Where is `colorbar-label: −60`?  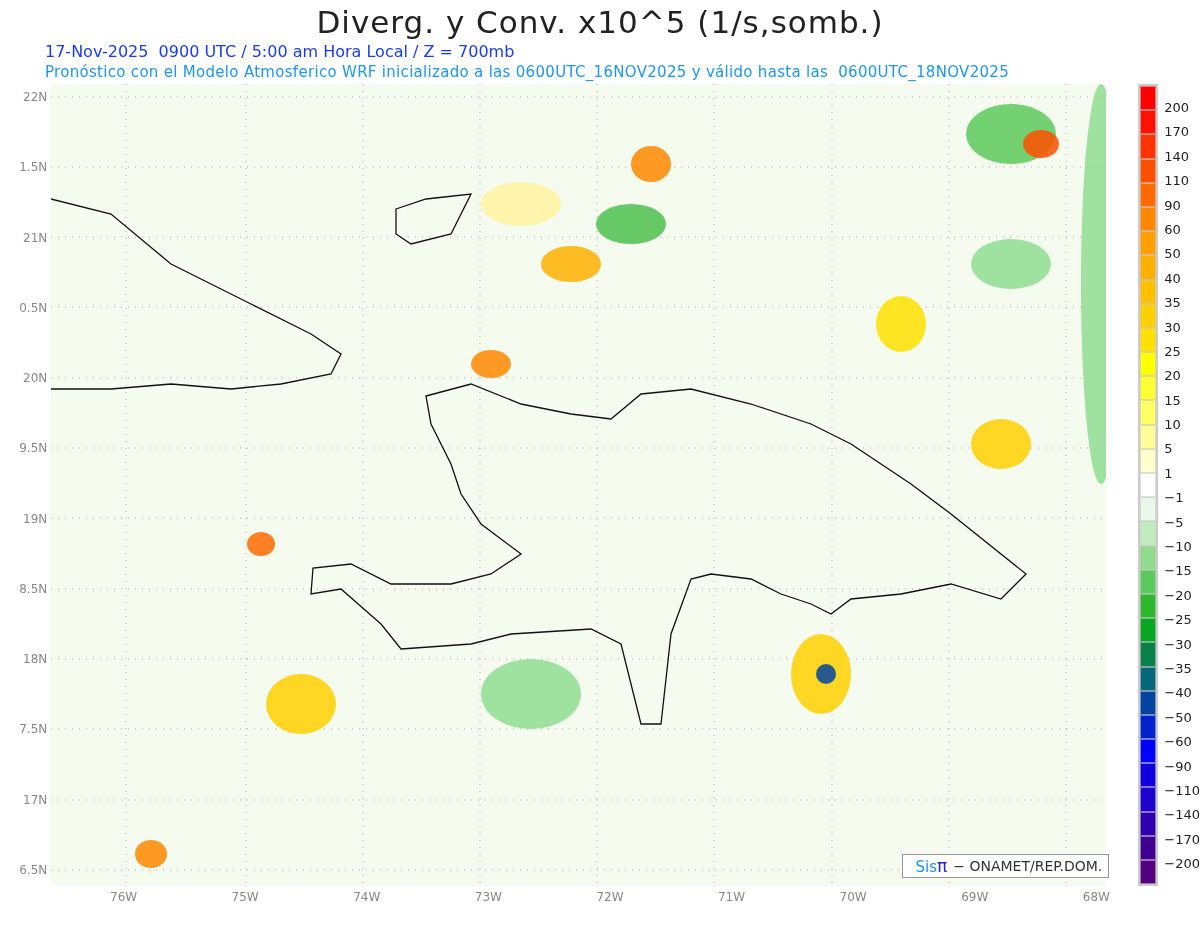
colorbar-label: −60 is located at coordinates (1178, 742).